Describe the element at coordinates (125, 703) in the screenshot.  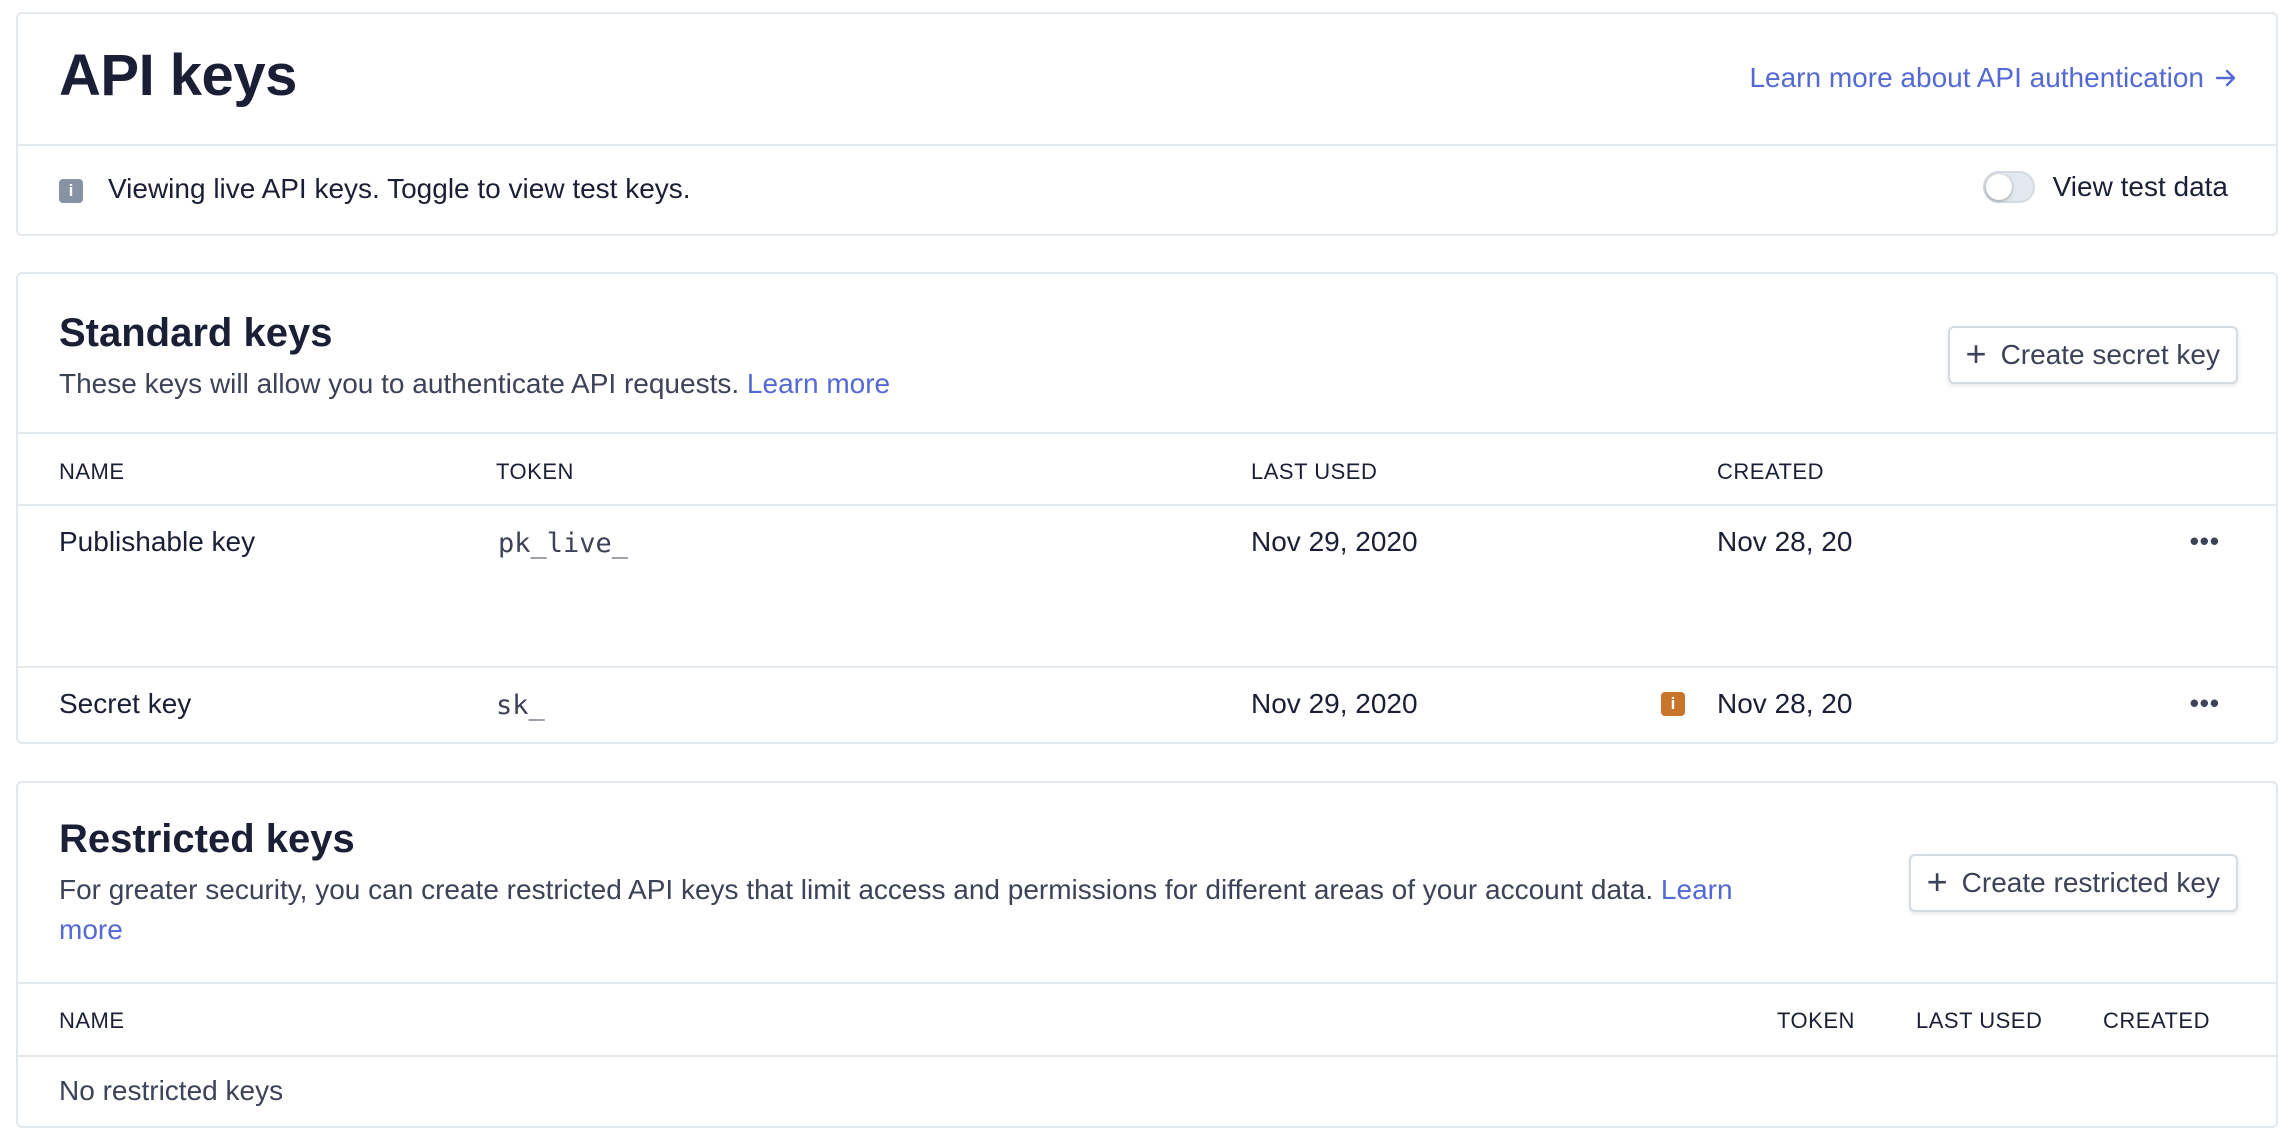
I see `row-name: Secret key` at that location.